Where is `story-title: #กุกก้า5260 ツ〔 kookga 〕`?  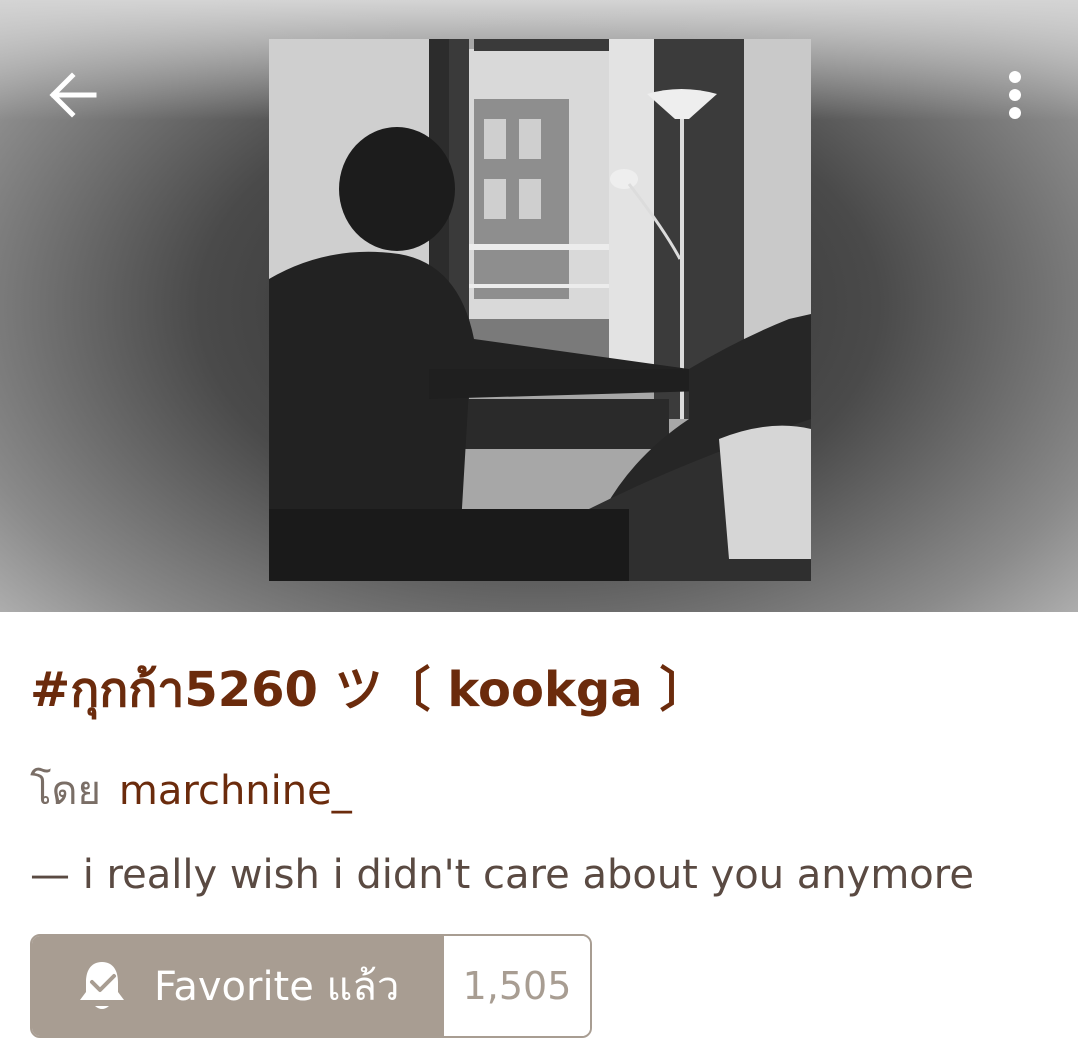
story-title: #กุกก้า5260 ツ〔 kookga 〕 is located at coordinates (369, 690).